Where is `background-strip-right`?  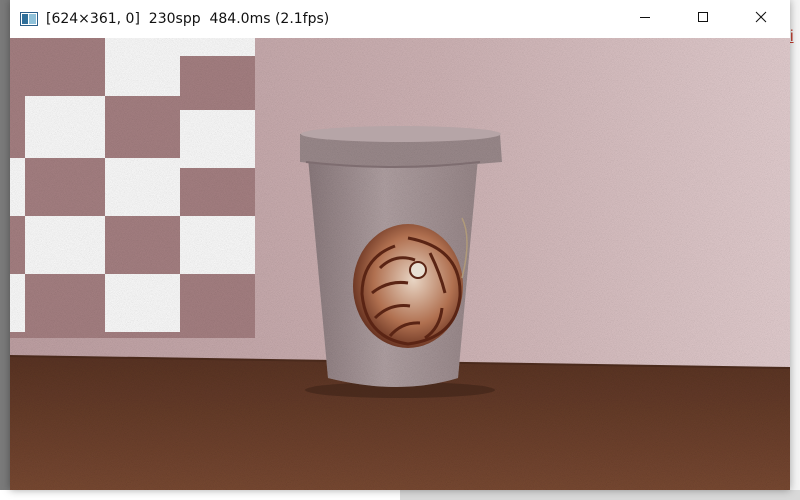 background-strip-right is located at coordinates (600, 495).